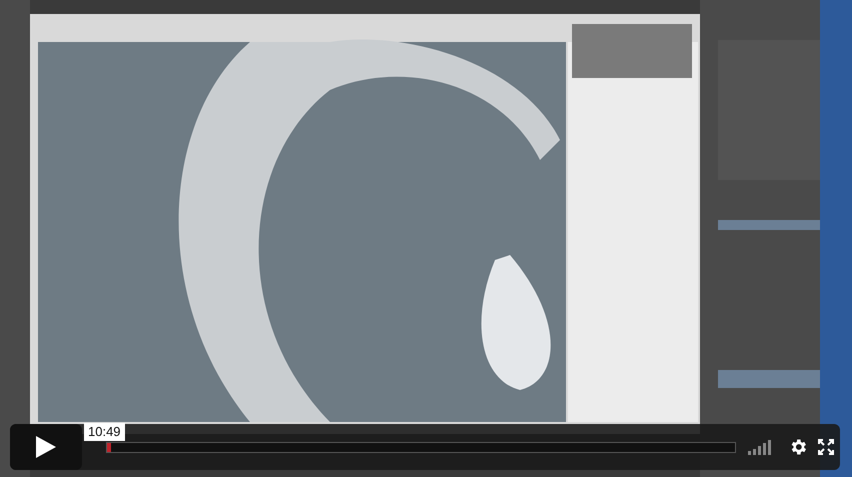 This screenshot has width=852, height=477. I want to click on fullscreen-icon, so click(826, 447).